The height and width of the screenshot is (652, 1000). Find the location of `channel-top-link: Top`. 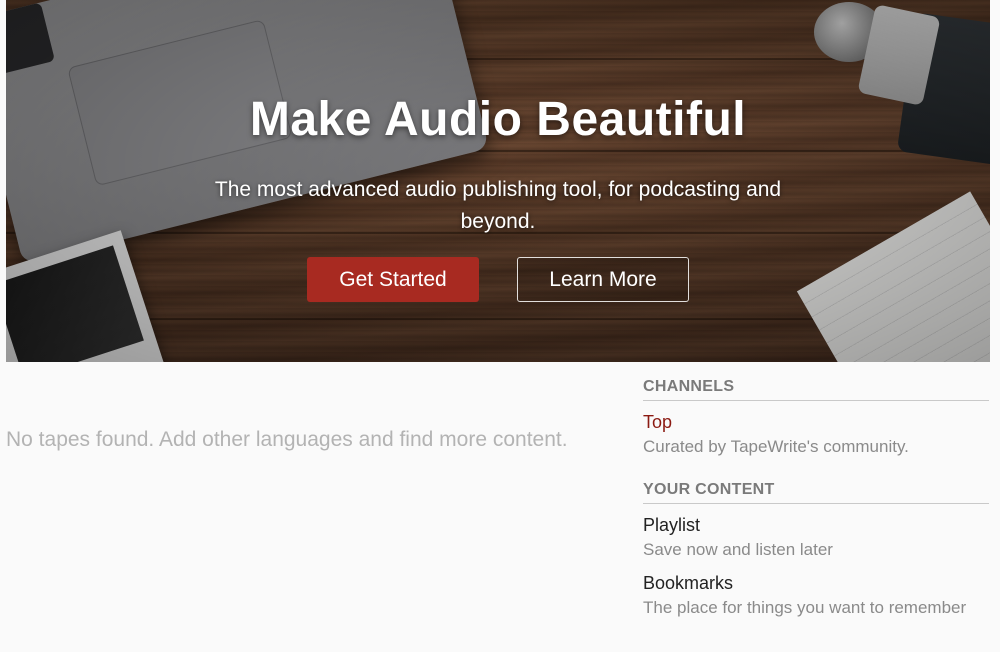

channel-top-link: Top is located at coordinates (816, 422).